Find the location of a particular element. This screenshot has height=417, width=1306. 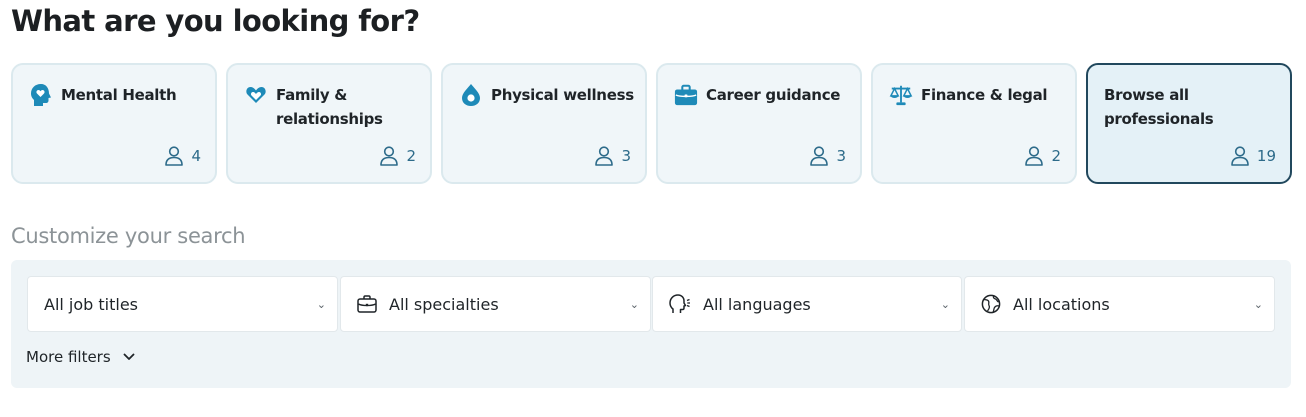

count-value: 4 is located at coordinates (196, 156).